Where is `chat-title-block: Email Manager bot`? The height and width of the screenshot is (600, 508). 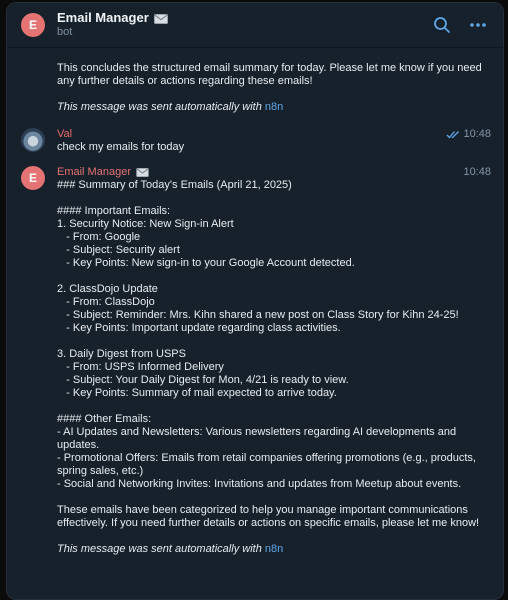 chat-title-block: Email Manager bot is located at coordinates (238, 24).